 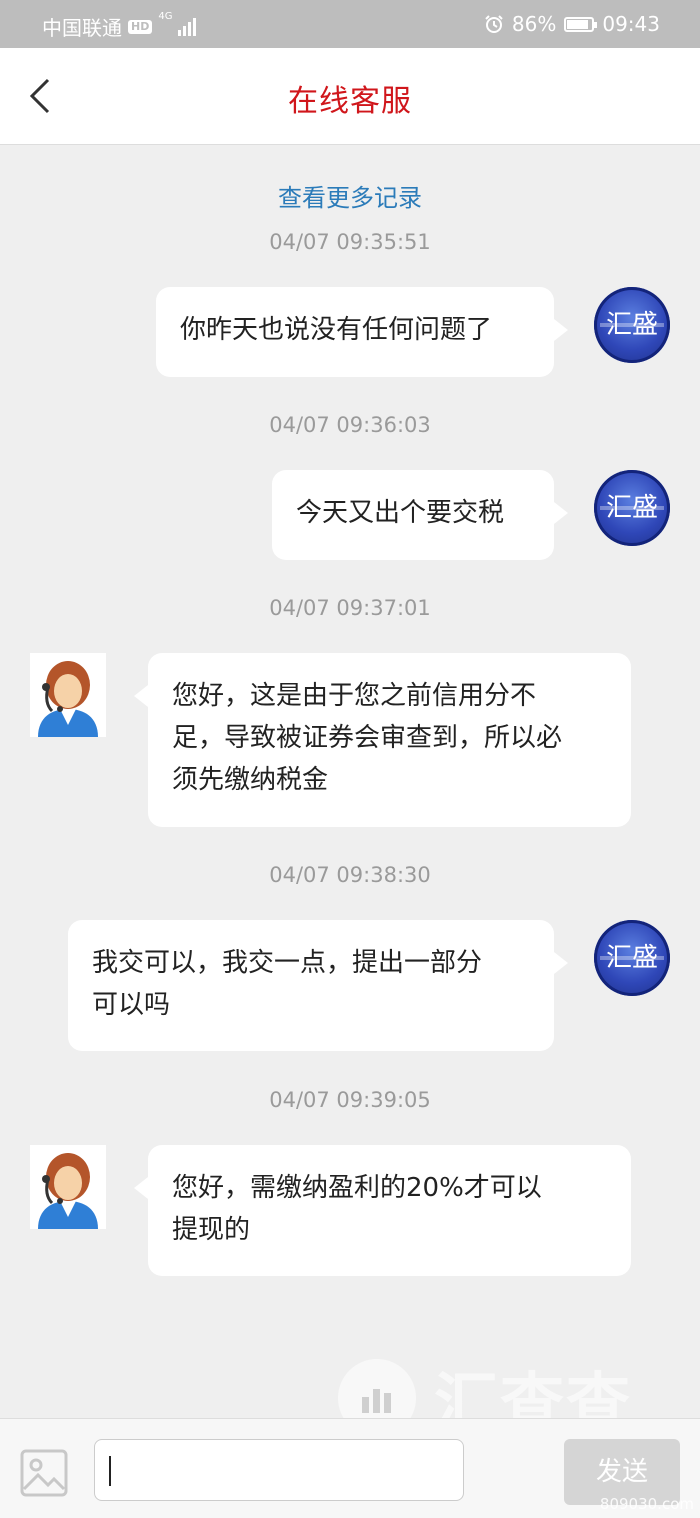 I want to click on message-line: 您好，这是由于您之前信用分不, so click(x=354, y=696).